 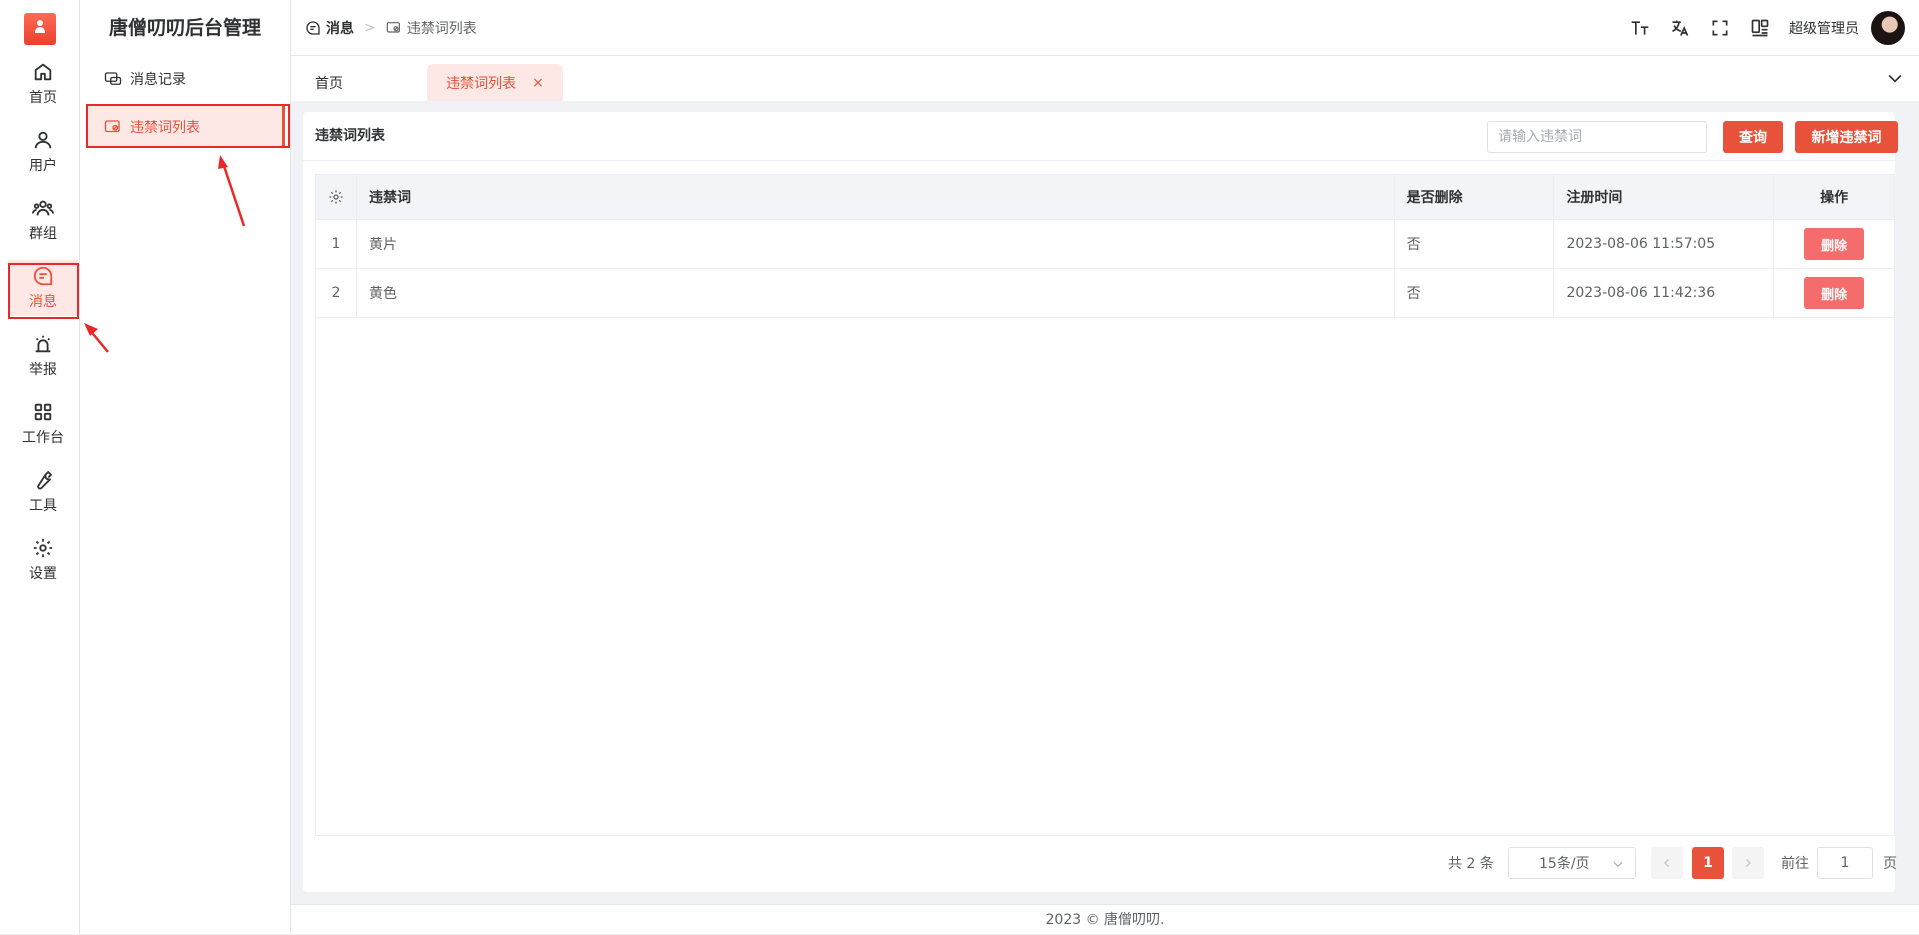 I want to click on app-logo, so click(x=40, y=29).